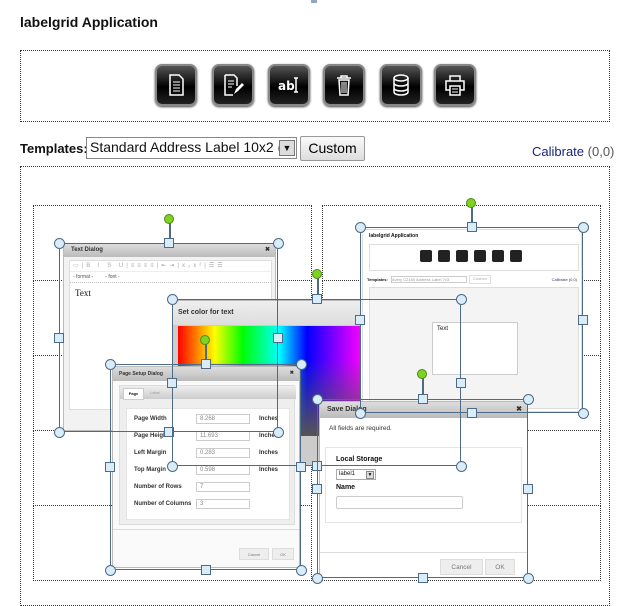  Describe the element at coordinates (283, 554) in the screenshot. I see `page-setup-ok-button: OK` at that location.